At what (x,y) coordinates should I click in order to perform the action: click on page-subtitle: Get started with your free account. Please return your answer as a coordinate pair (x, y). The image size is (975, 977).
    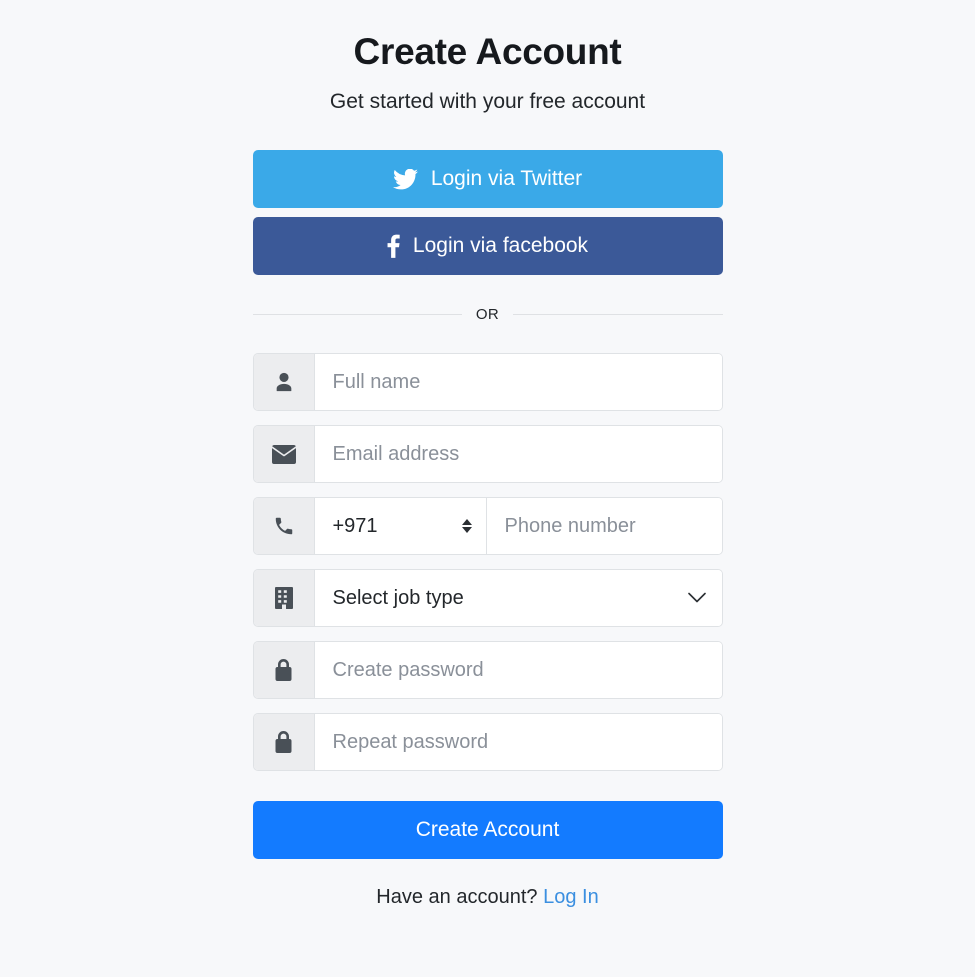
    Looking at the image, I should click on (487, 102).